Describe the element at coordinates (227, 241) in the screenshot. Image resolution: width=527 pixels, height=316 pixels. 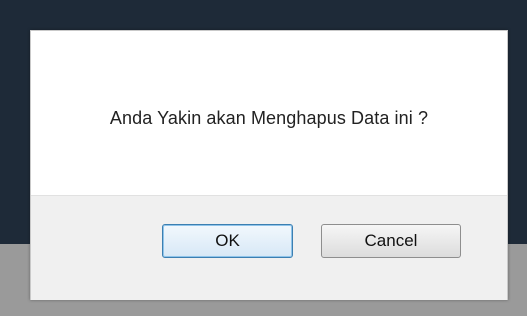
I see `ok-button: OK` at that location.